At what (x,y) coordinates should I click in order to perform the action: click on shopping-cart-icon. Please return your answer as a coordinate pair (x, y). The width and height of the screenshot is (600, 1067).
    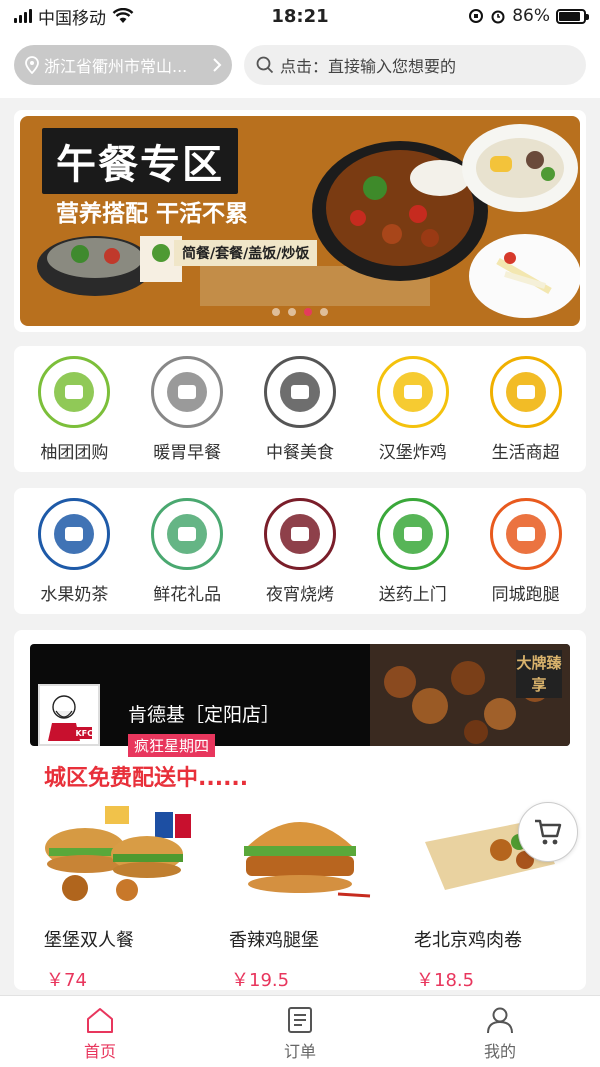
    Looking at the image, I should click on (548, 832).